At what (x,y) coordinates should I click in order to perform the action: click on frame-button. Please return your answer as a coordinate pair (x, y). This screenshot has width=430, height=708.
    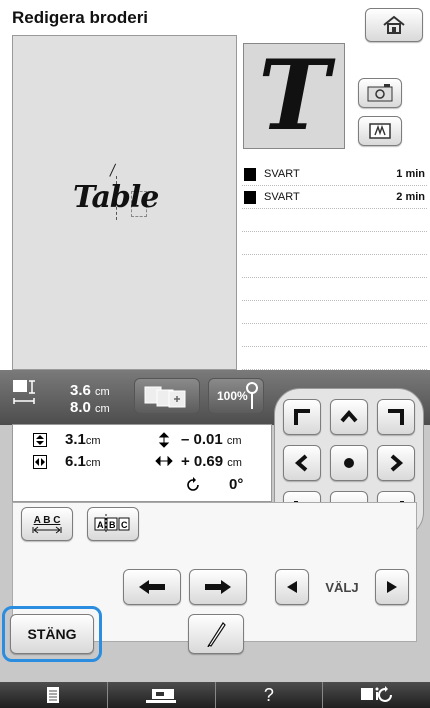
    Looking at the image, I should click on (380, 131).